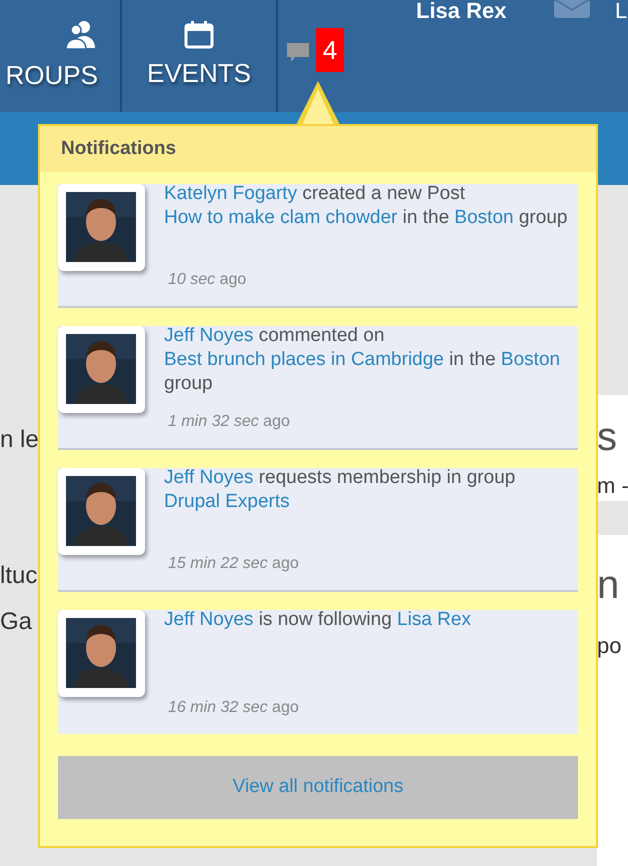  What do you see at coordinates (17, 622) in the screenshot?
I see `body-text: Ga` at bounding box center [17, 622].